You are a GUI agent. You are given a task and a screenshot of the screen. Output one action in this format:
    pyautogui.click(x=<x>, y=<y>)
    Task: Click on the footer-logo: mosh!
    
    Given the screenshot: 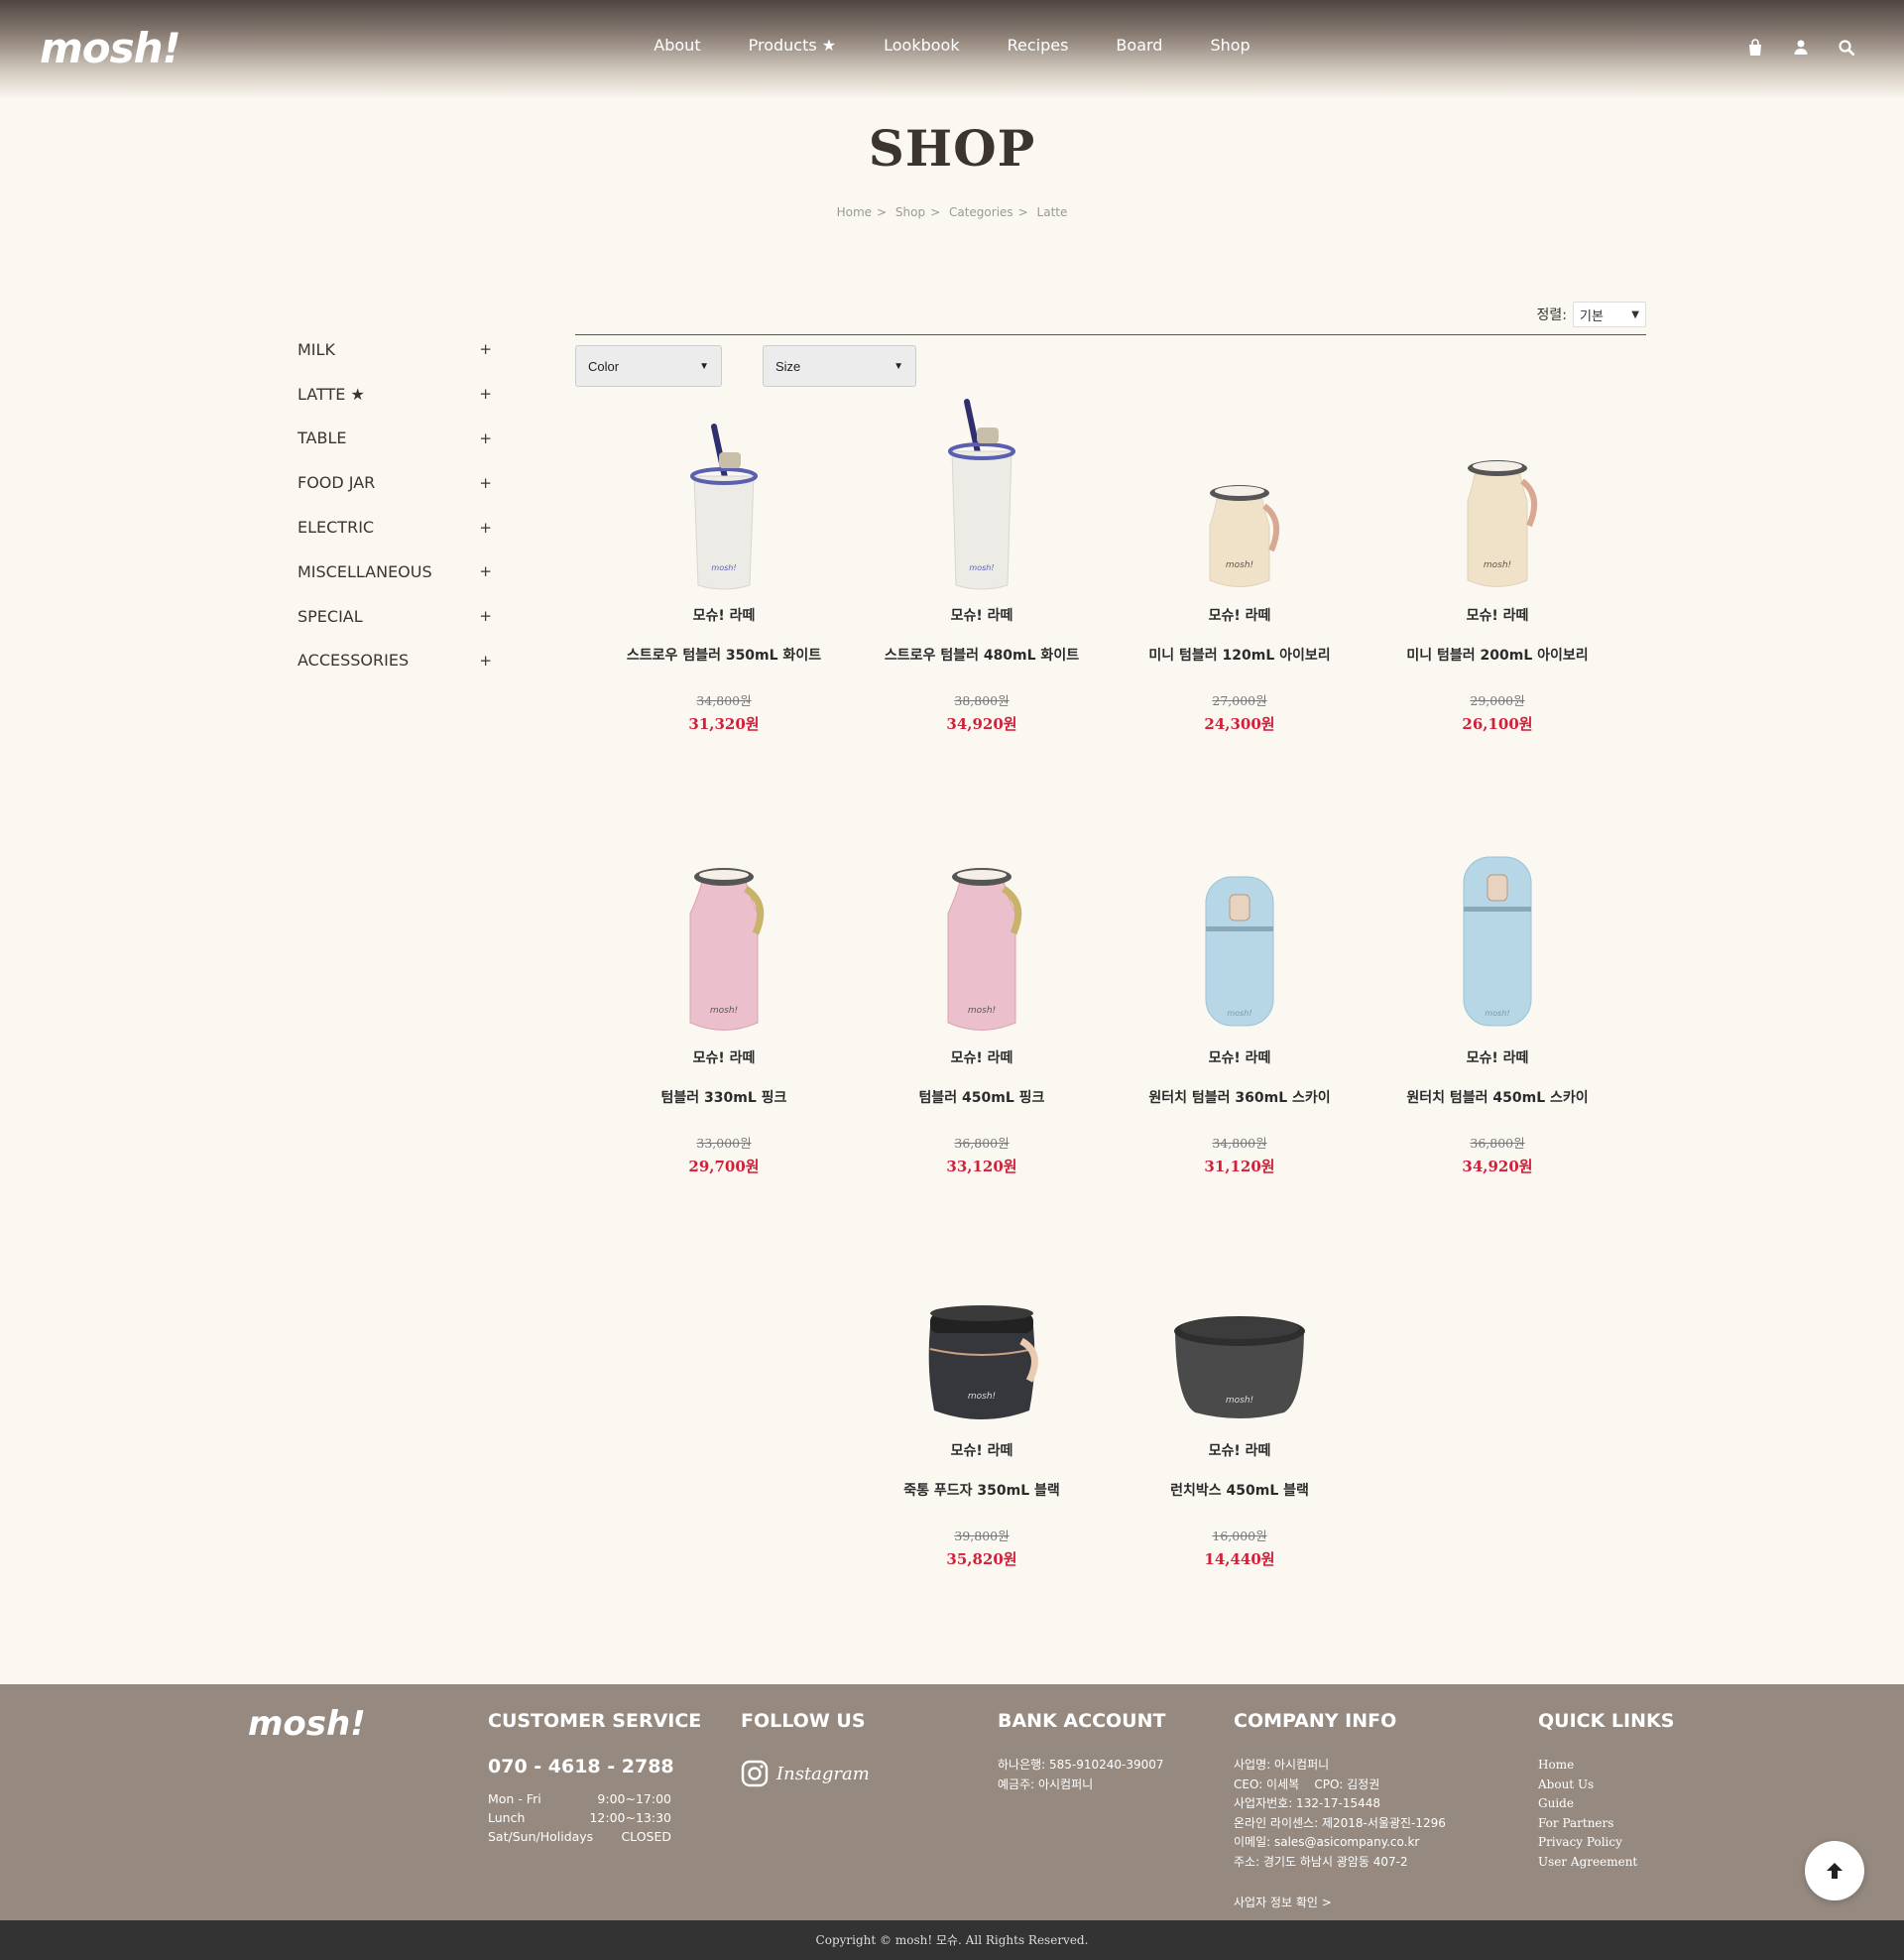 What is the action you would take?
    pyautogui.click(x=307, y=1724)
    